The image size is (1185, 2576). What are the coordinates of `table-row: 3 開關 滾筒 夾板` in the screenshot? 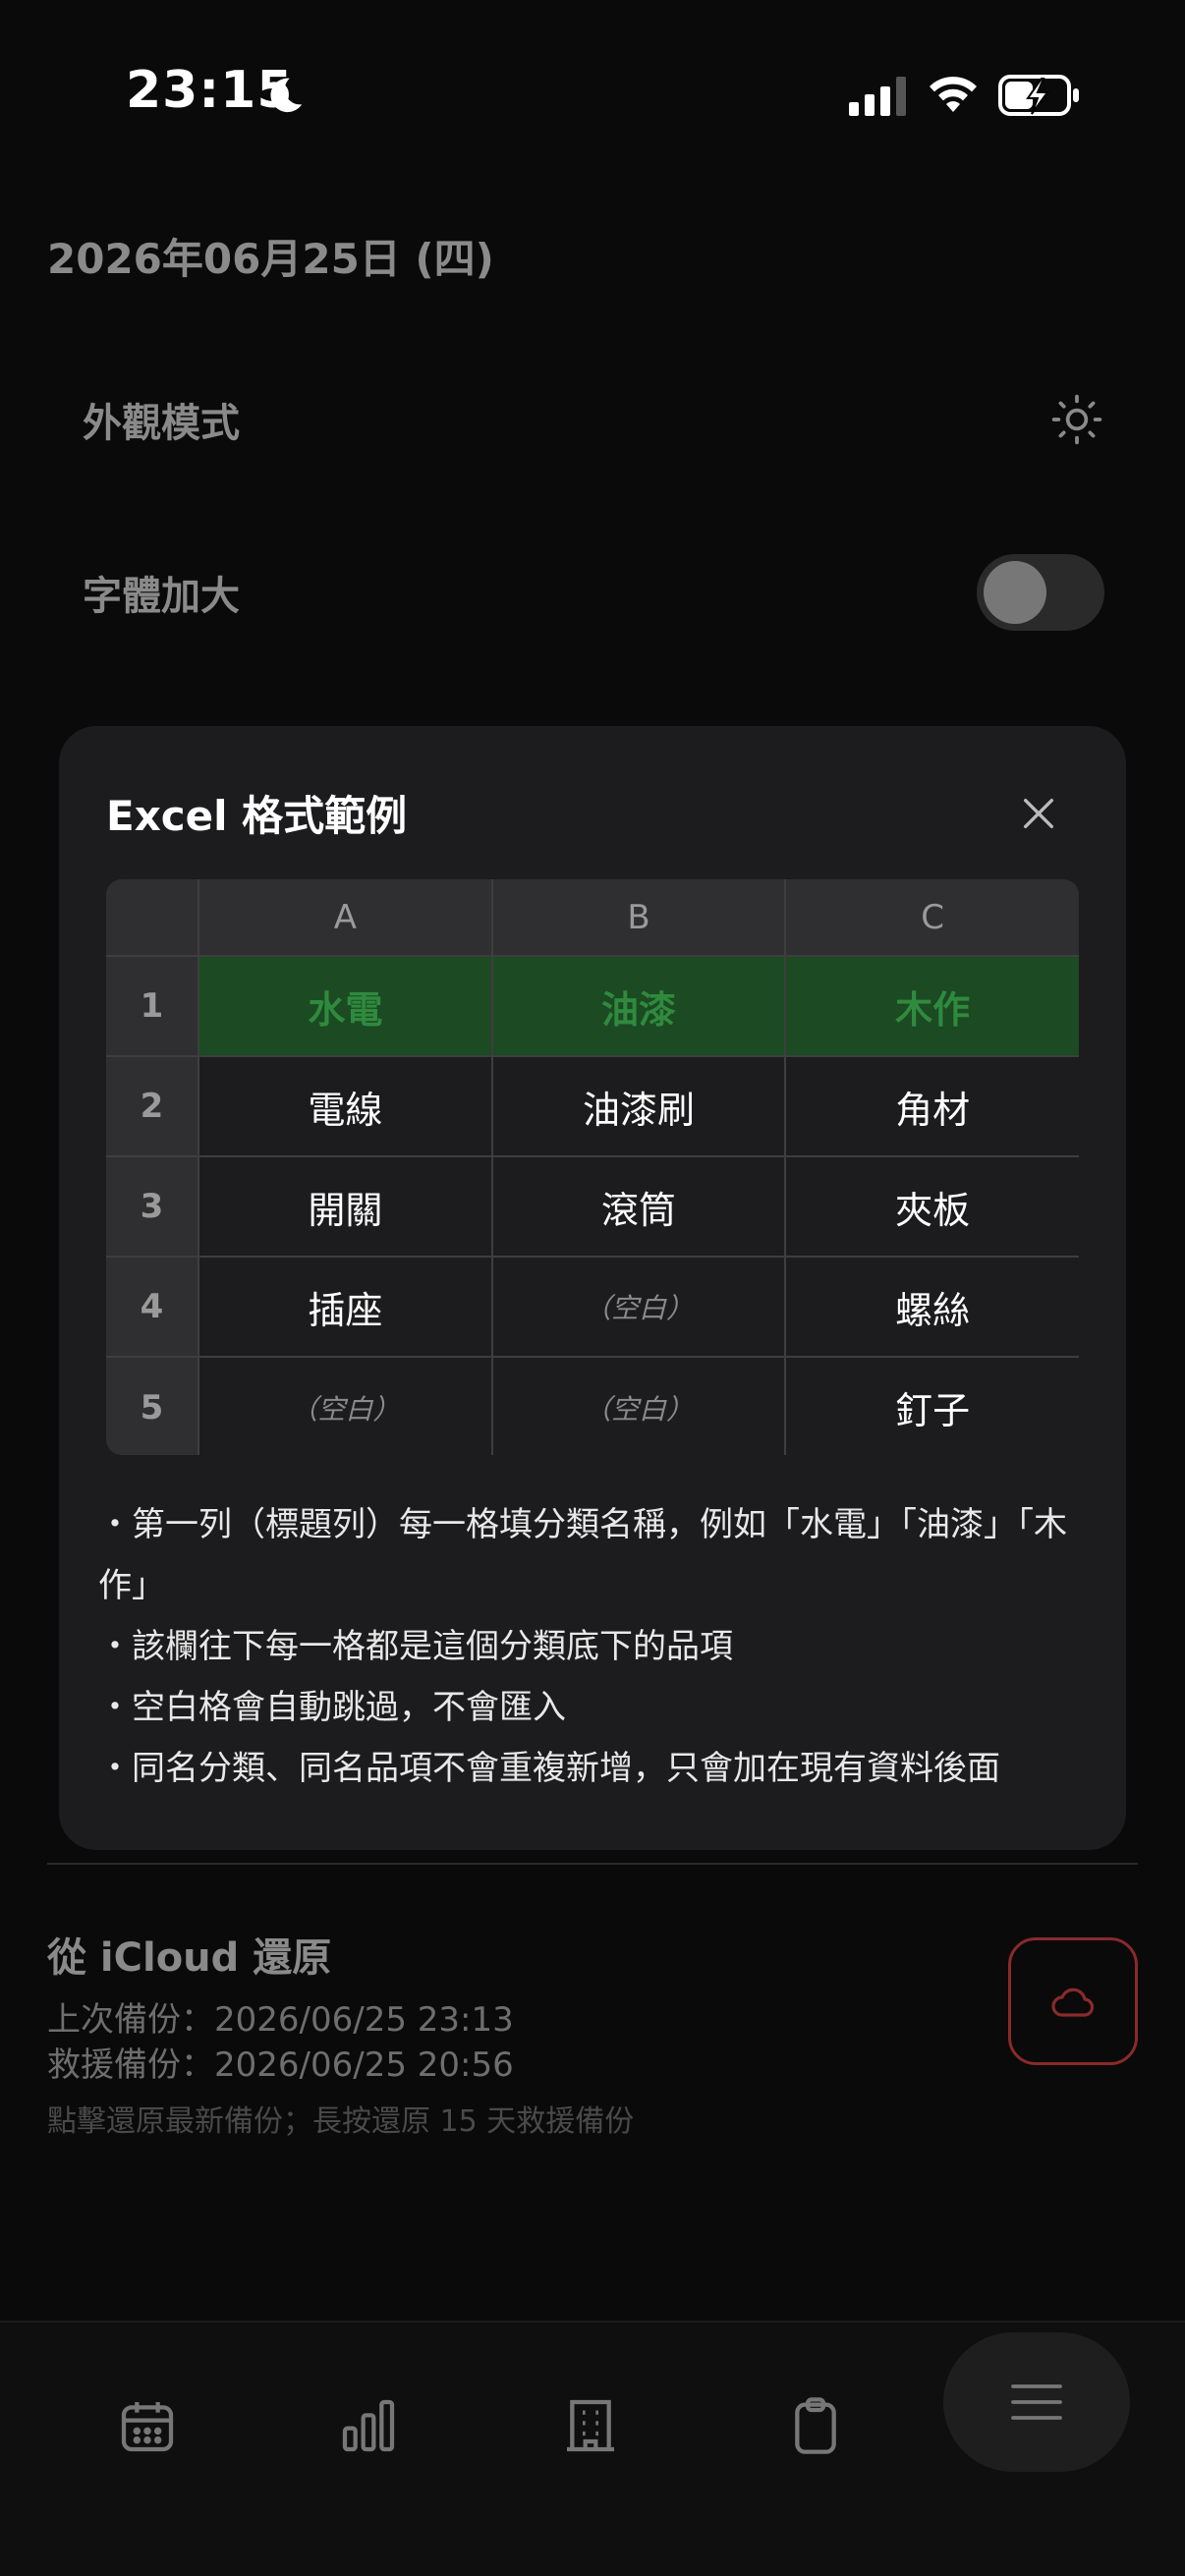 It's located at (592, 1206).